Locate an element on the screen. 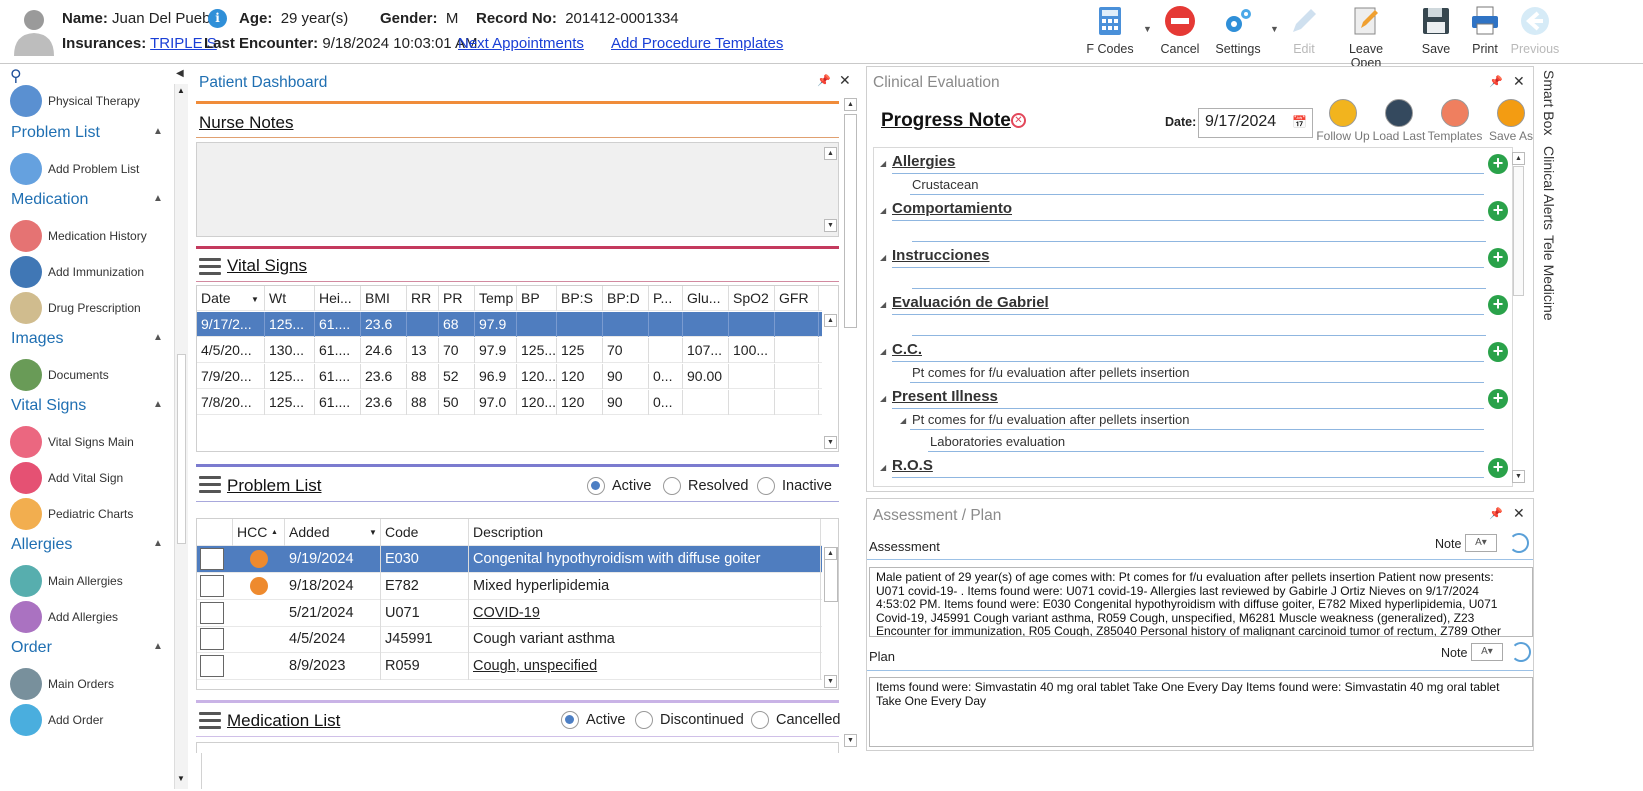  section-title: R.O.S is located at coordinates (912, 465).